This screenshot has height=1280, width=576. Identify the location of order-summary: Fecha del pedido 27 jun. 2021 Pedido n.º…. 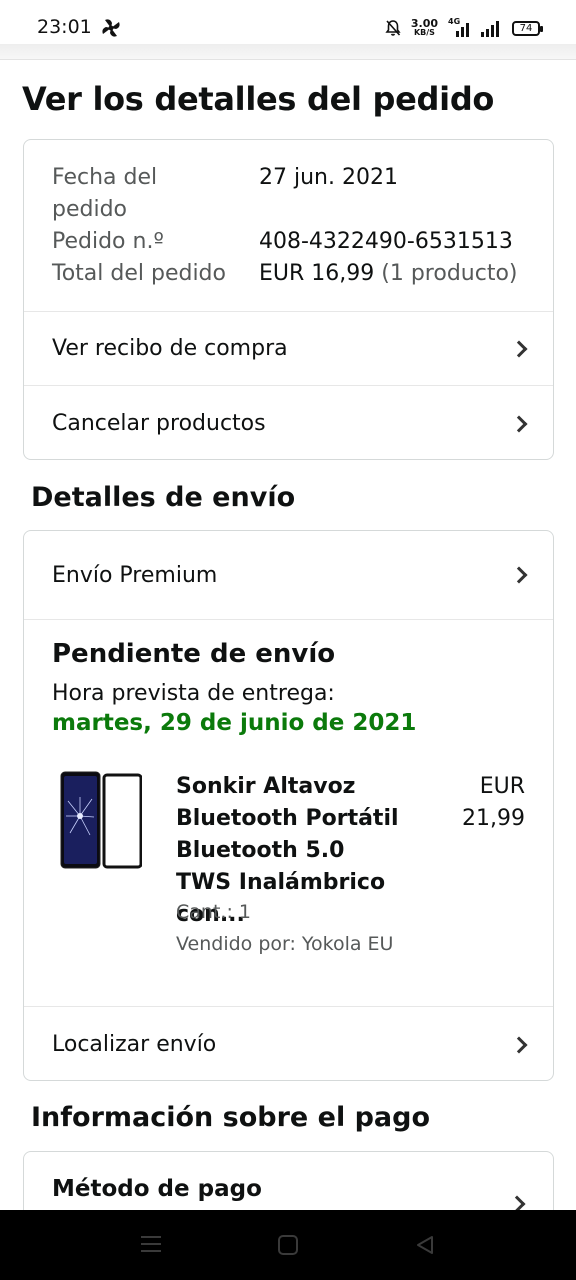
(292, 226).